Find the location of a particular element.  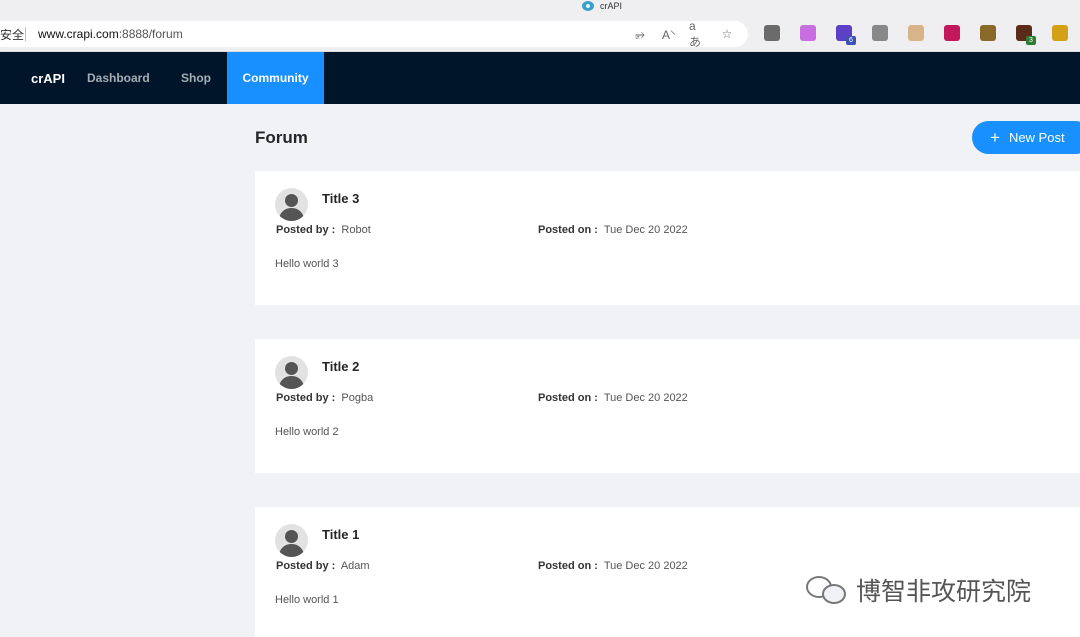

author-name: Adam is located at coordinates (355, 566).